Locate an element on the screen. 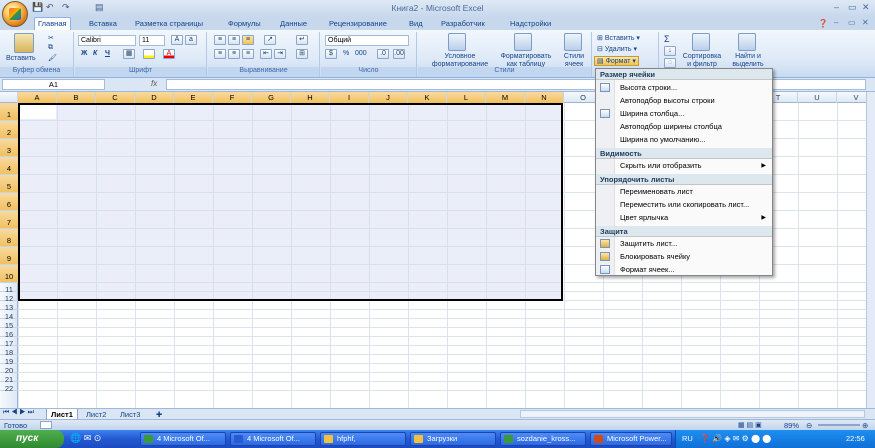 The image size is (875, 448). row-header: 15 is located at coordinates (9, 324).